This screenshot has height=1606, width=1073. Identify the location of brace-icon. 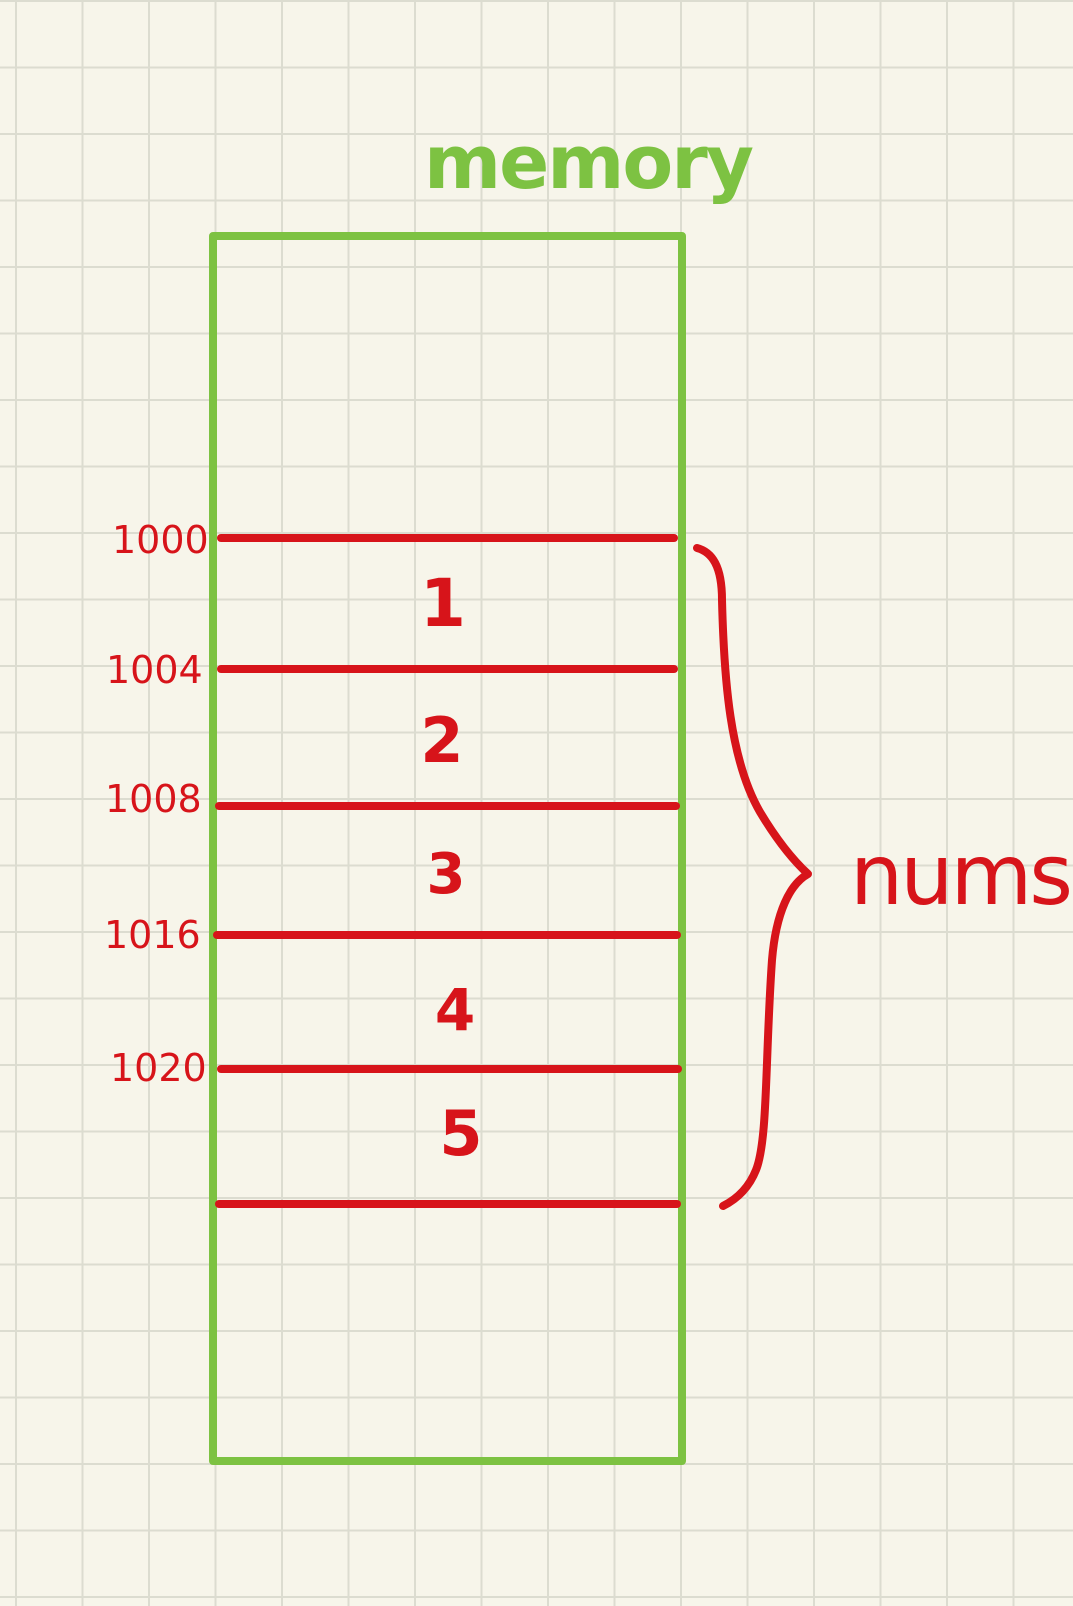
(752, 877).